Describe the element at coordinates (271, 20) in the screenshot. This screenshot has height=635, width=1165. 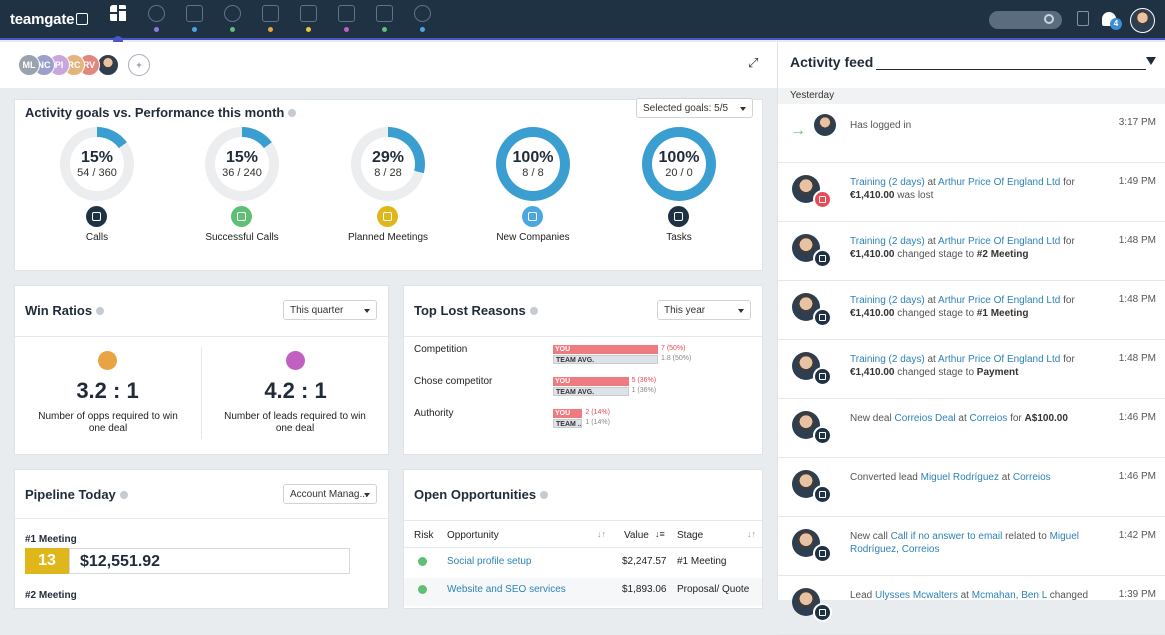
I see `nav-item-briefcase` at that location.